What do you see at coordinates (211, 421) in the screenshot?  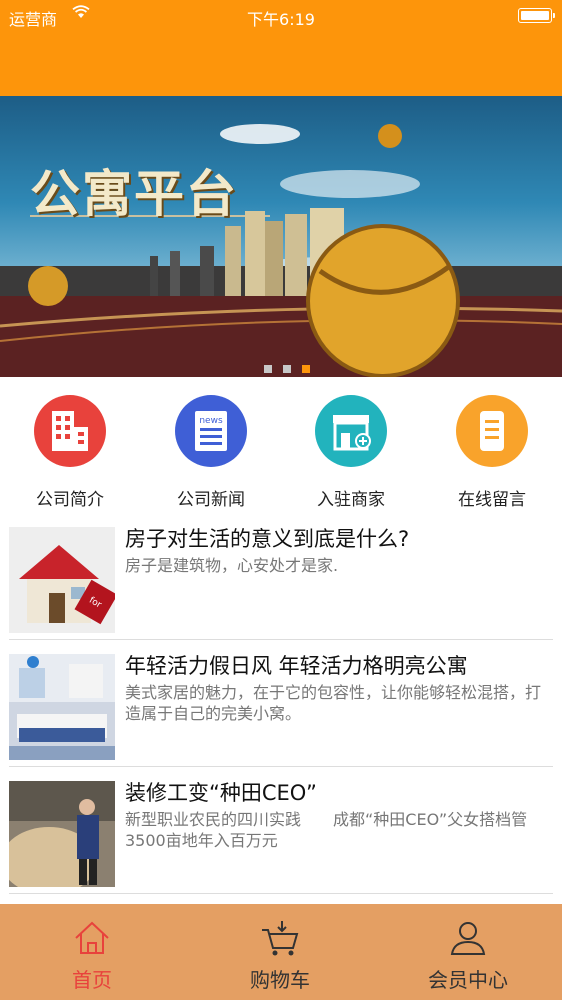 I see `svg-text: news` at bounding box center [211, 421].